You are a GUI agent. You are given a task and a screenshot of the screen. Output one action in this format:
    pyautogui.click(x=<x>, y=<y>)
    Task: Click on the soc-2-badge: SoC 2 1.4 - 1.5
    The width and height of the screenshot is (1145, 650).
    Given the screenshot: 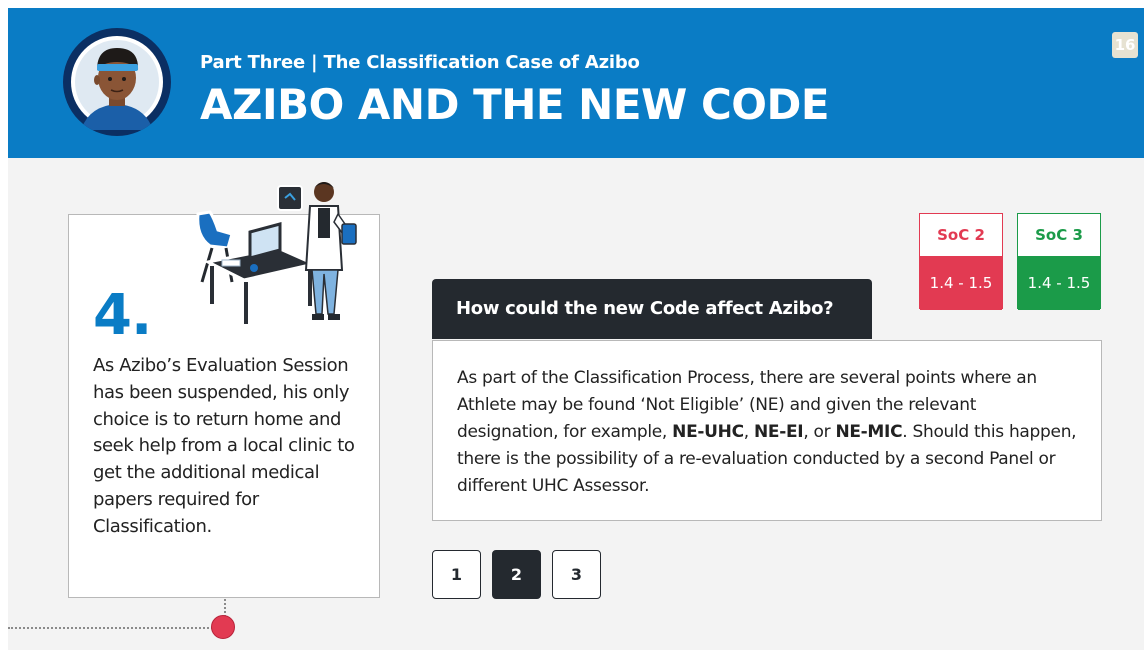 What is the action you would take?
    pyautogui.click(x=961, y=261)
    